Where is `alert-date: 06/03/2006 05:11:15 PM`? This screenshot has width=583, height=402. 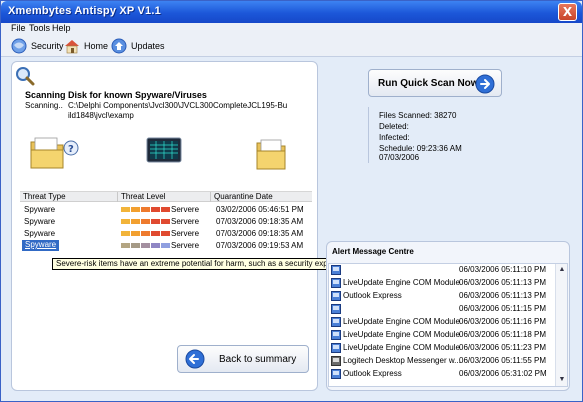
alert-date: 06/03/2006 05:11:15 PM is located at coordinates (503, 308).